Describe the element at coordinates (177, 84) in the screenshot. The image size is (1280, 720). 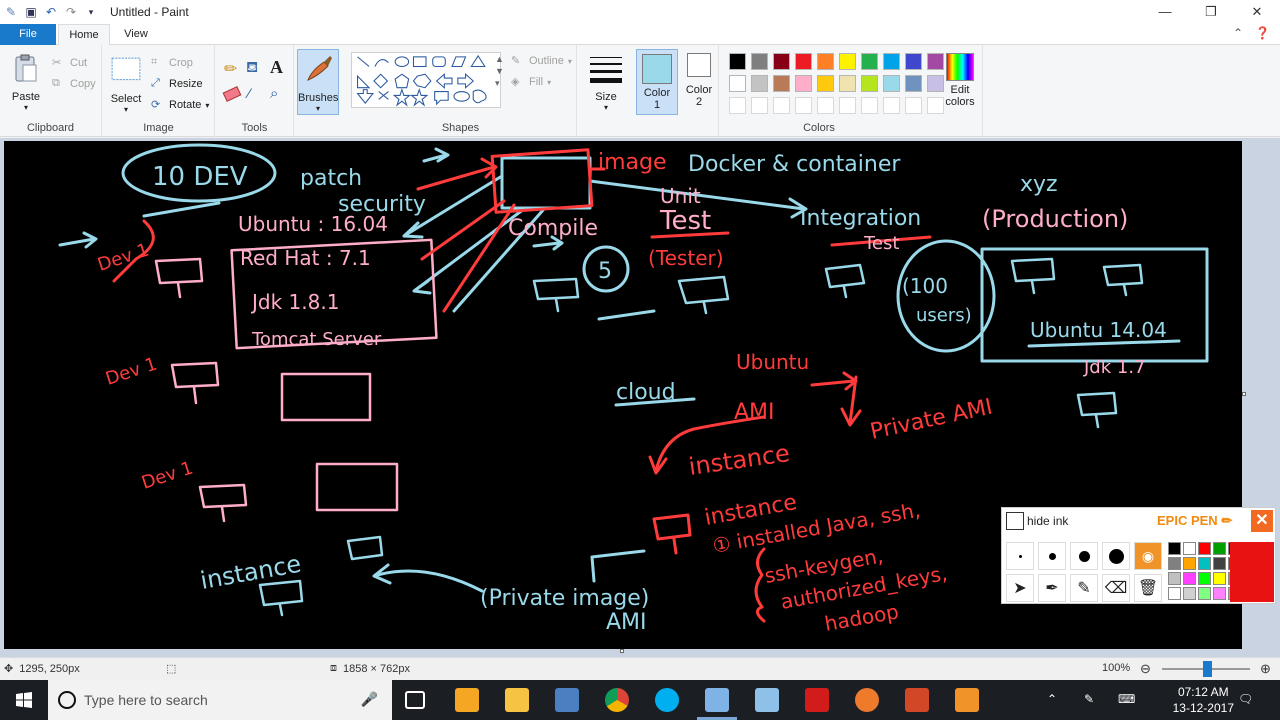
I see `resize-button: ⤢ Resize` at that location.